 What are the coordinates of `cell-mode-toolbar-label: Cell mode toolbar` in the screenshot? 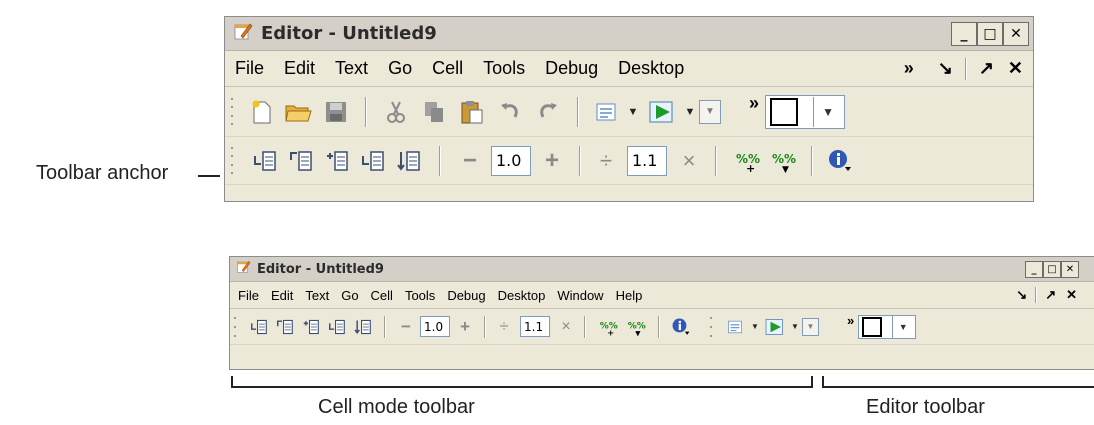 It's located at (396, 407).